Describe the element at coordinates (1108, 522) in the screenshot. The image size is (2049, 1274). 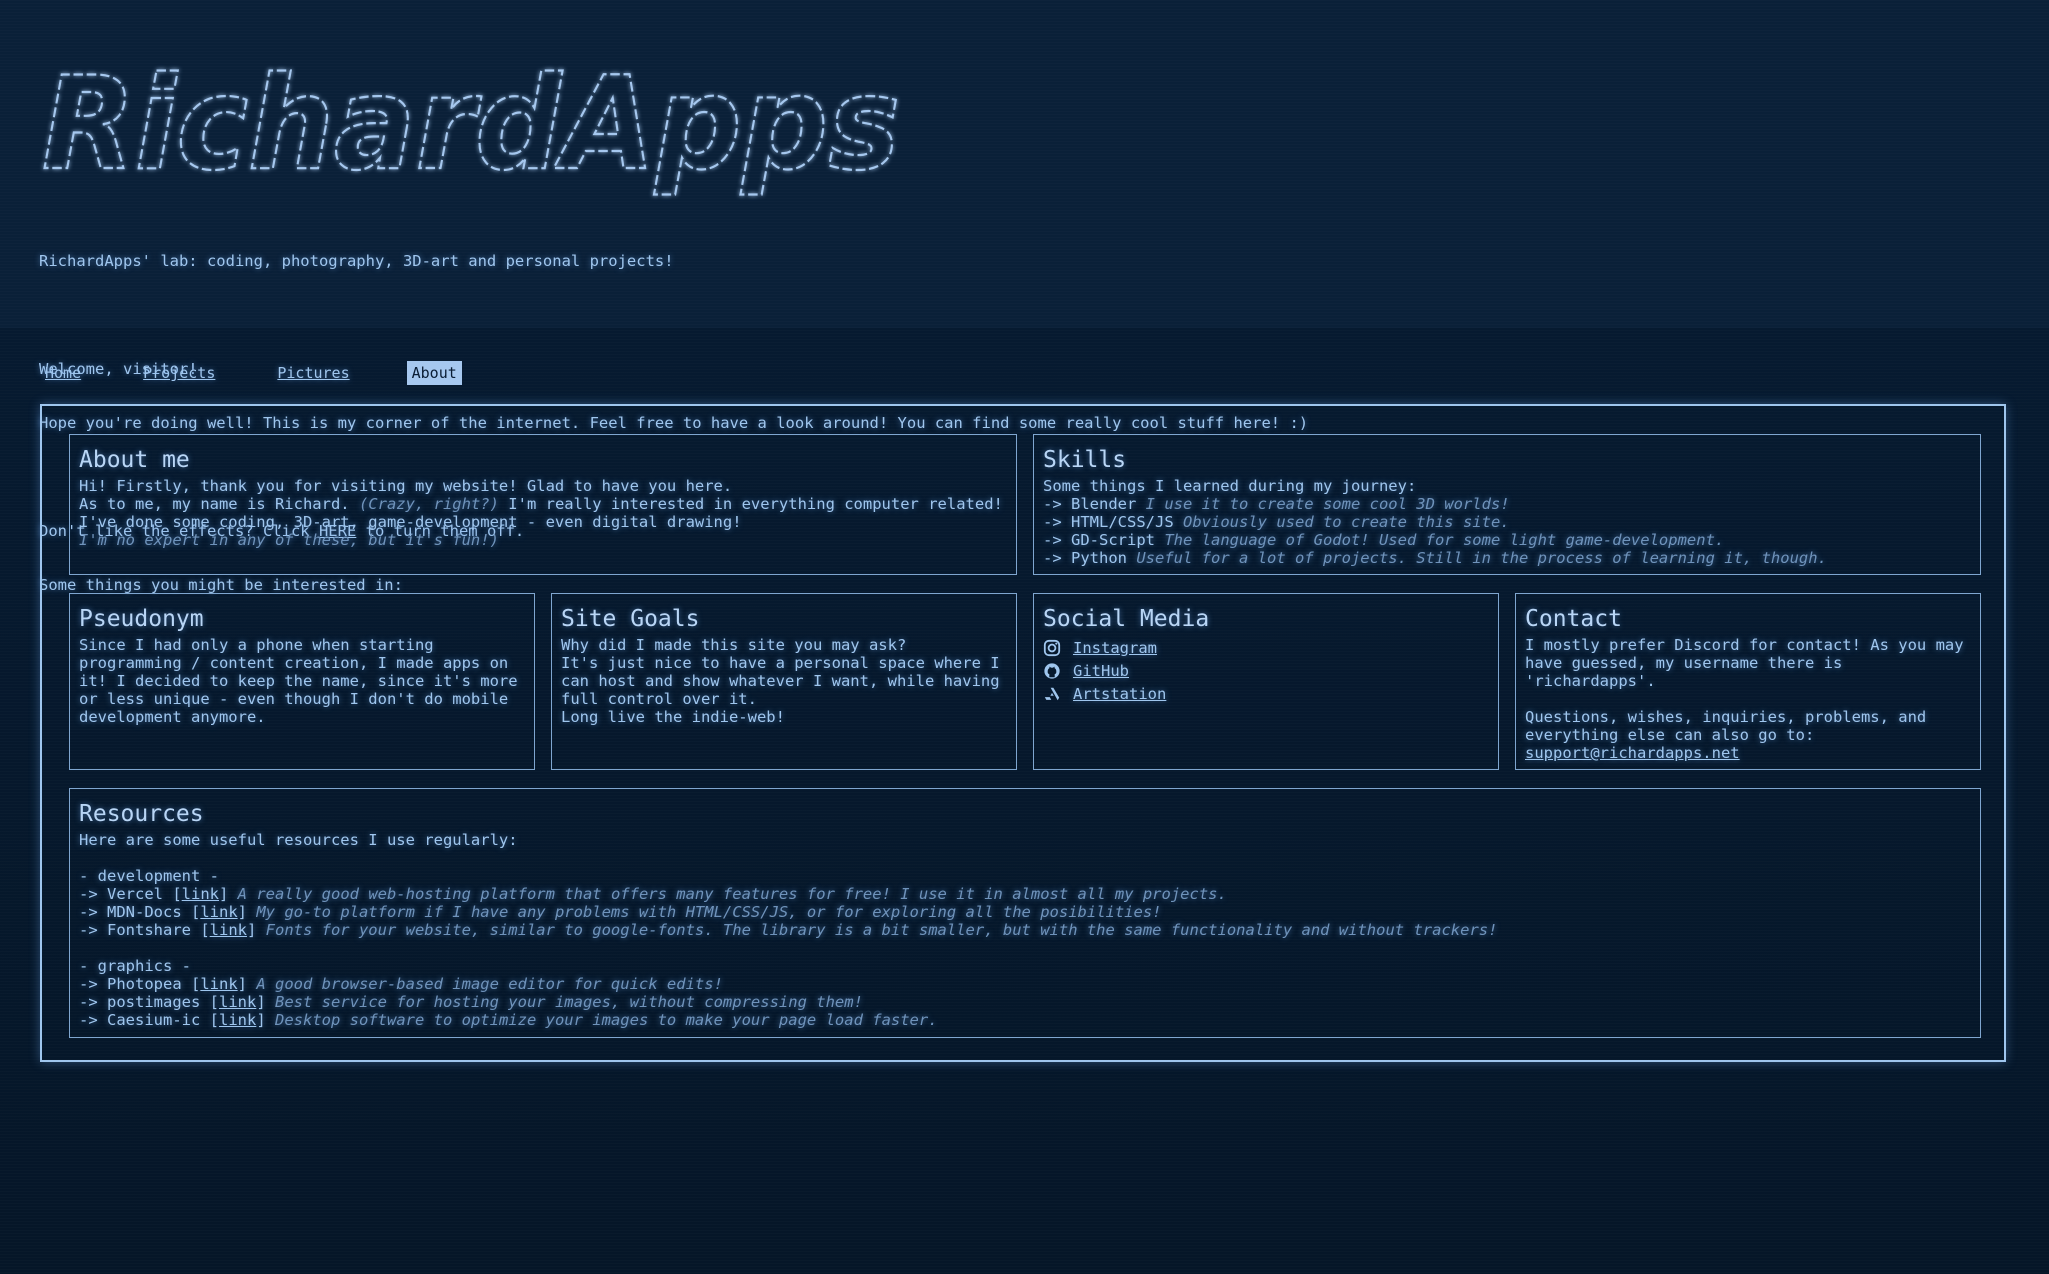
I see `skill-name: -> HTML/CSS/JS` at that location.